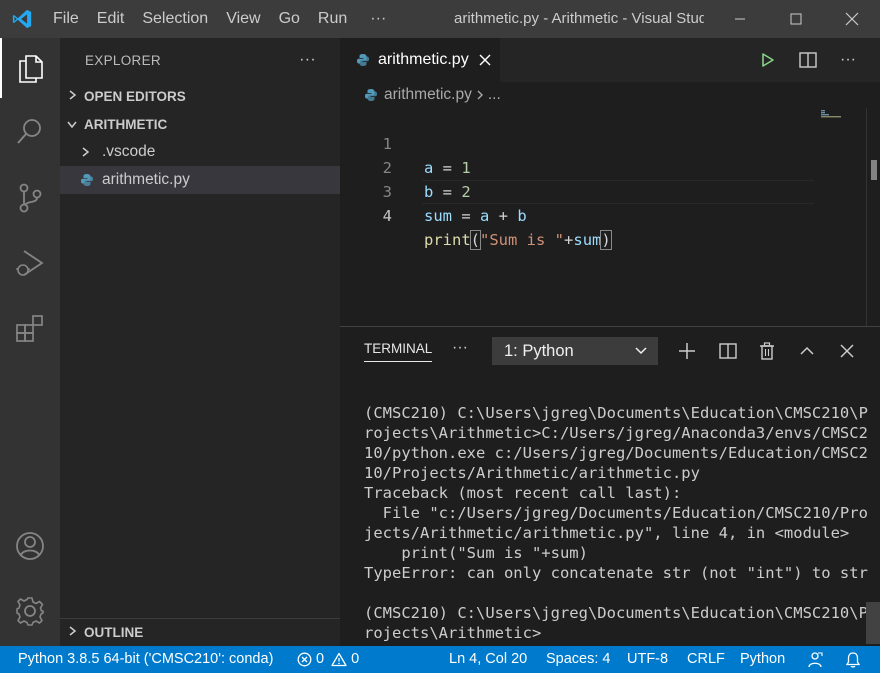 This screenshot has width=880, height=673. What do you see at coordinates (200, 152) in the screenshot?
I see `tree-item-vscode: .vscode` at bounding box center [200, 152].